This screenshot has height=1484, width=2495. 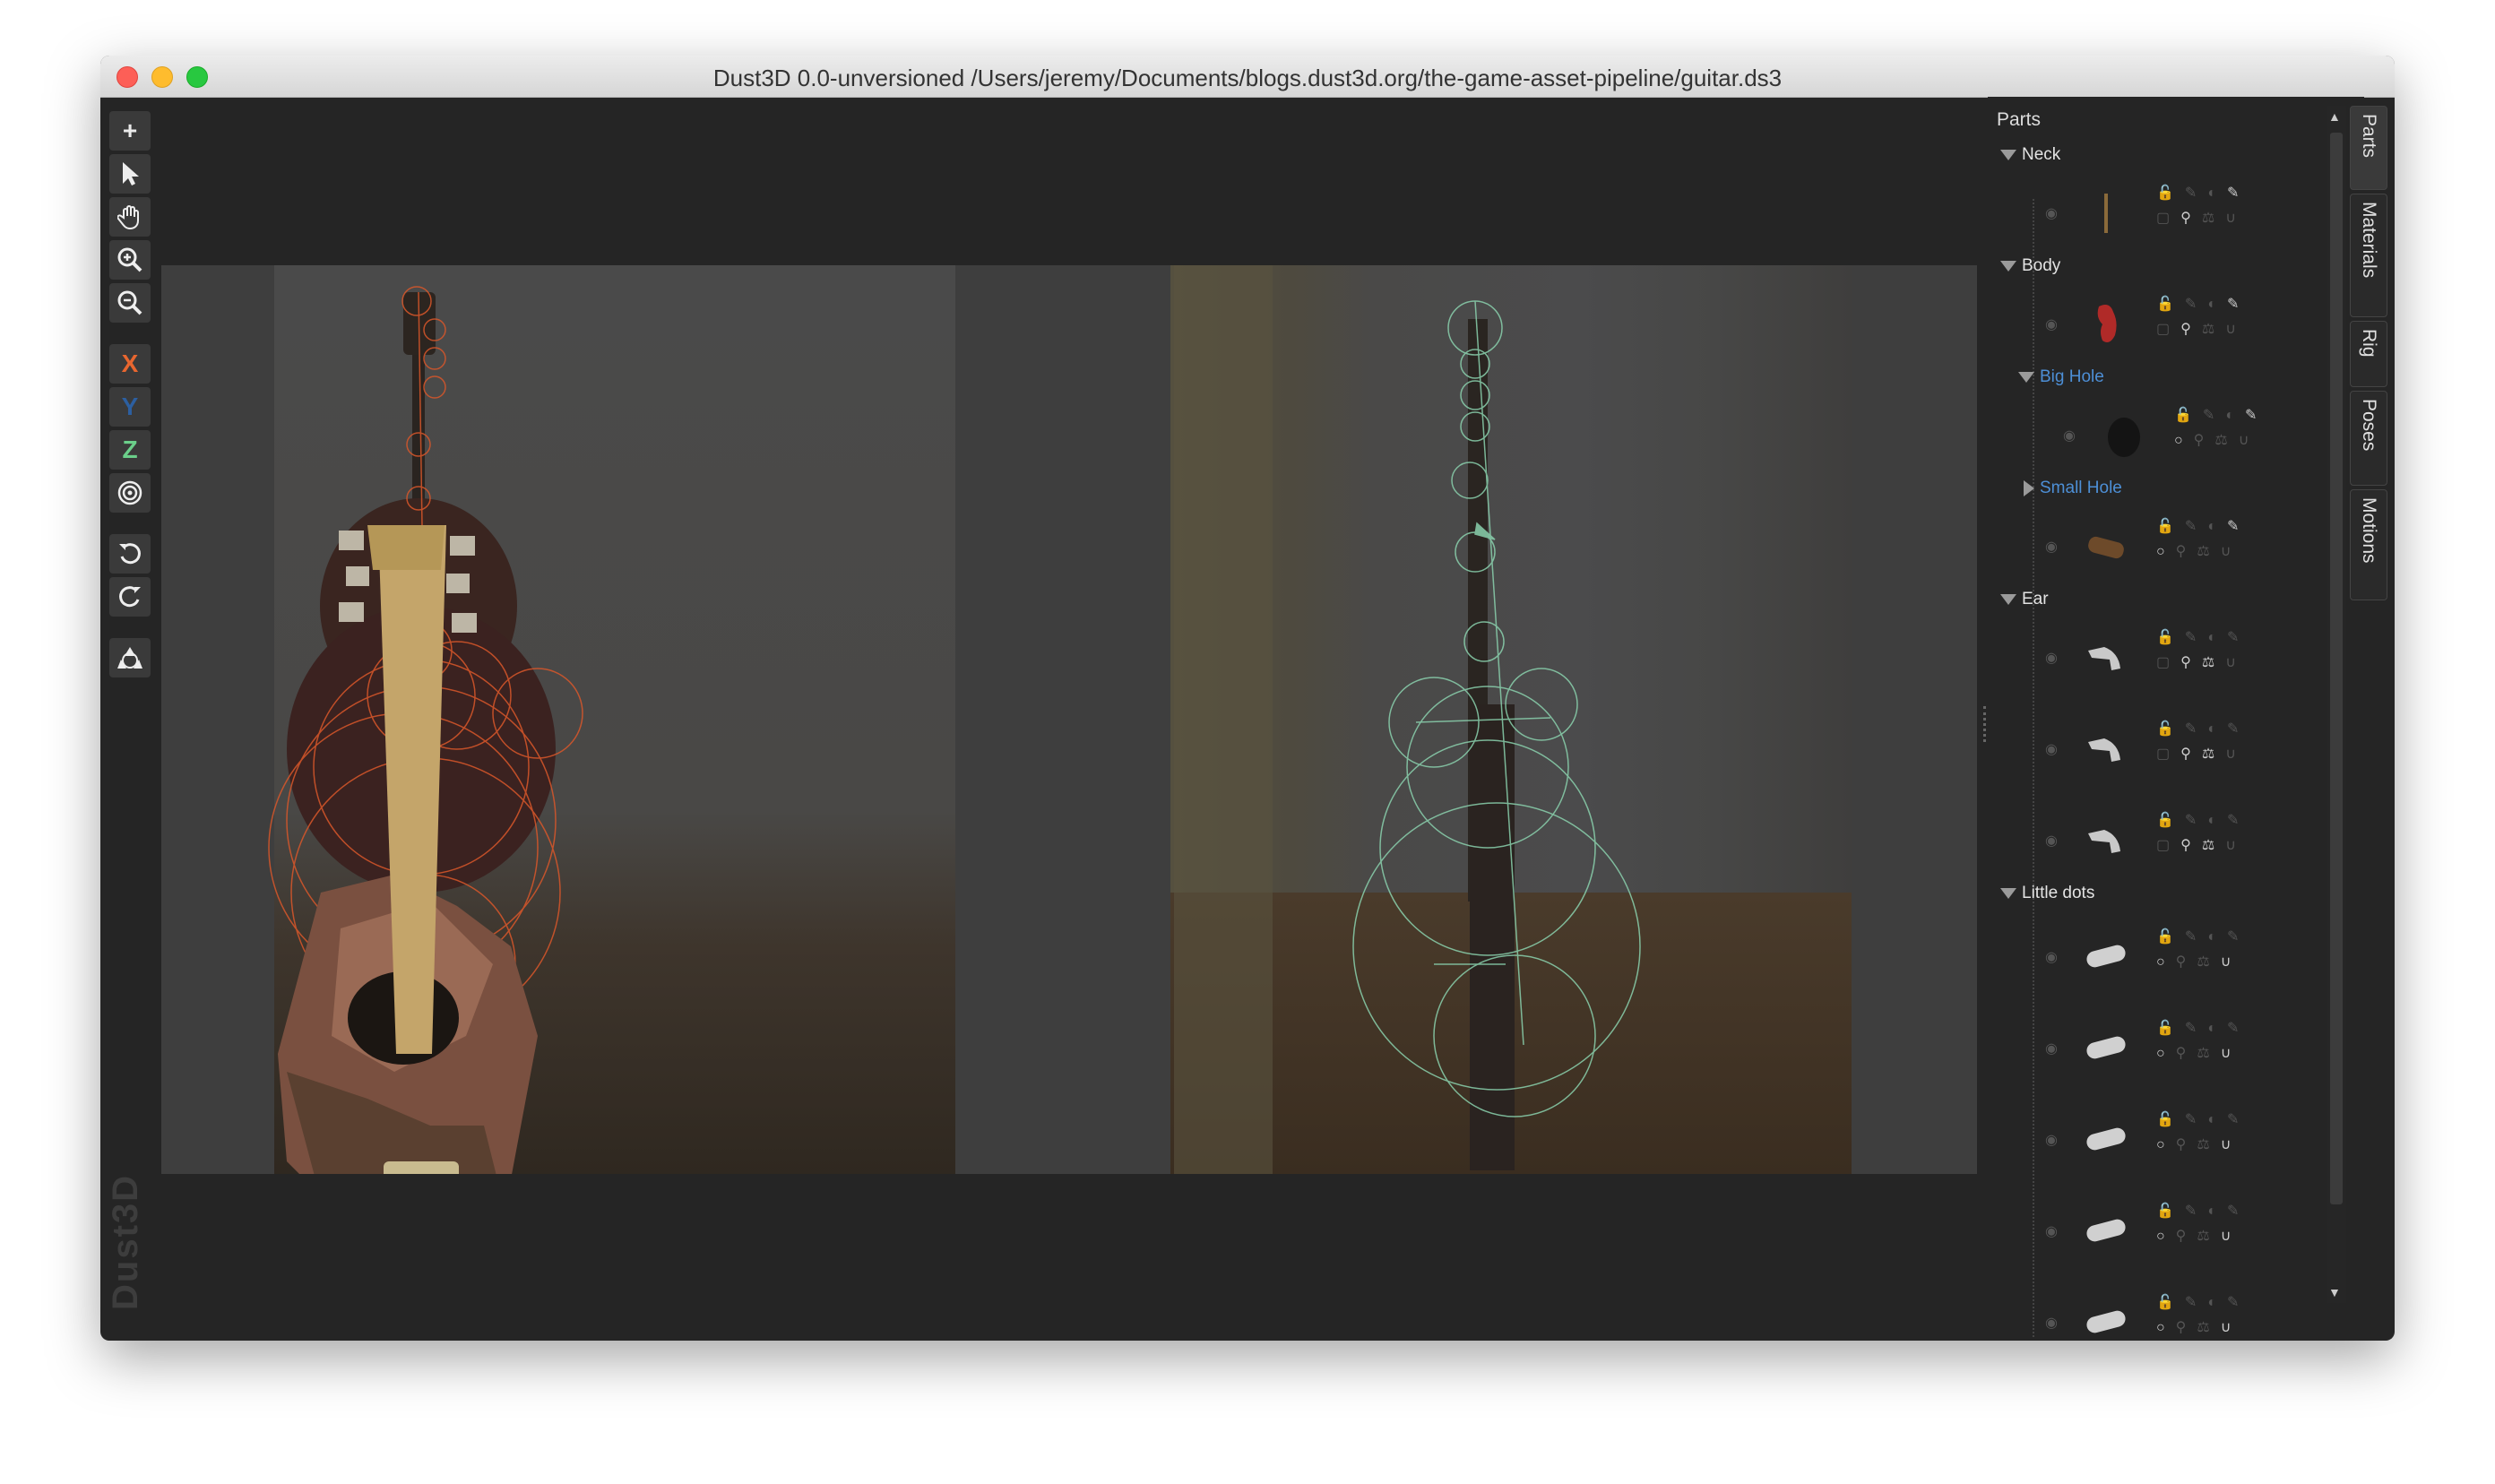 What do you see at coordinates (2047, 893) in the screenshot?
I see `group-little-dots: Little dots` at bounding box center [2047, 893].